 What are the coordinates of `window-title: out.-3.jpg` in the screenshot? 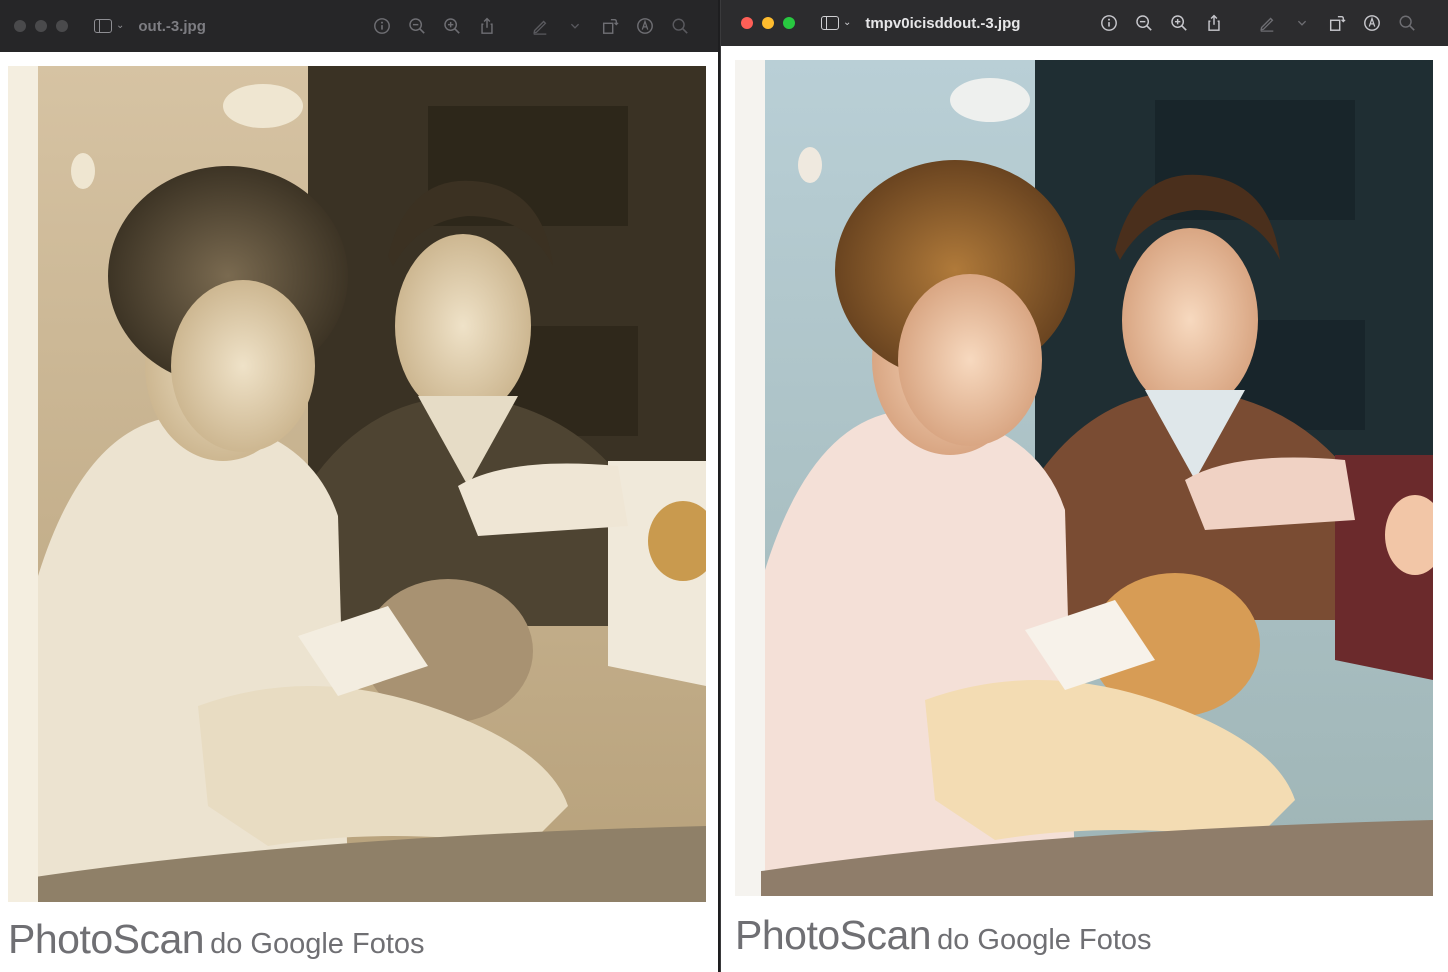 It's located at (172, 26).